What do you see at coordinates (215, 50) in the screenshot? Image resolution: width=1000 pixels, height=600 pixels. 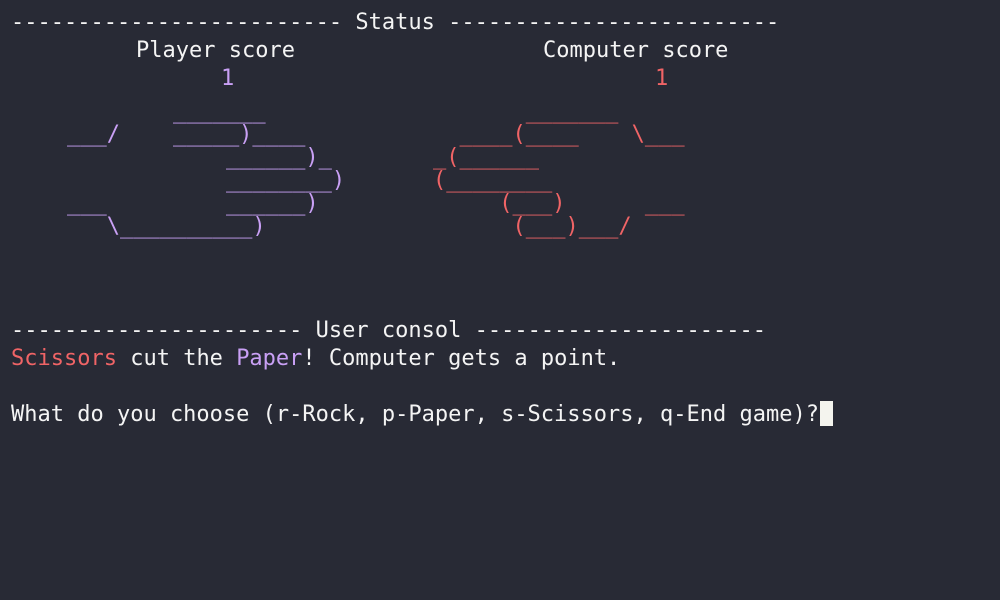 I see `player-score-label: Player score` at bounding box center [215, 50].